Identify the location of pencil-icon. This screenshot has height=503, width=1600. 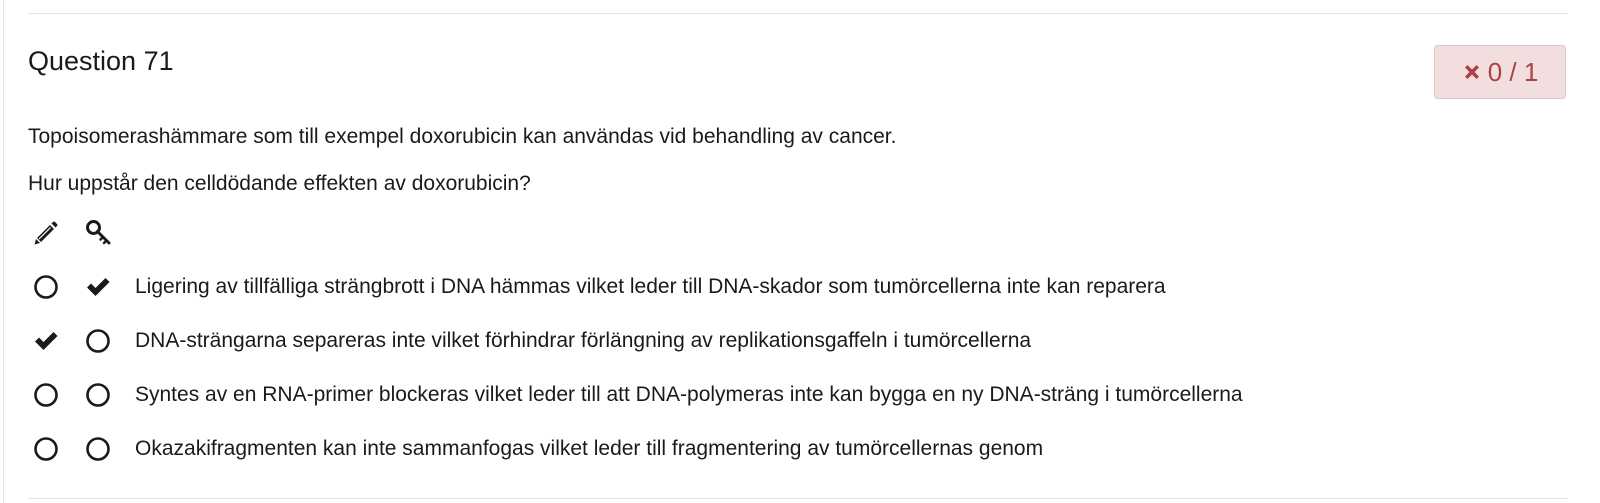
(46, 233).